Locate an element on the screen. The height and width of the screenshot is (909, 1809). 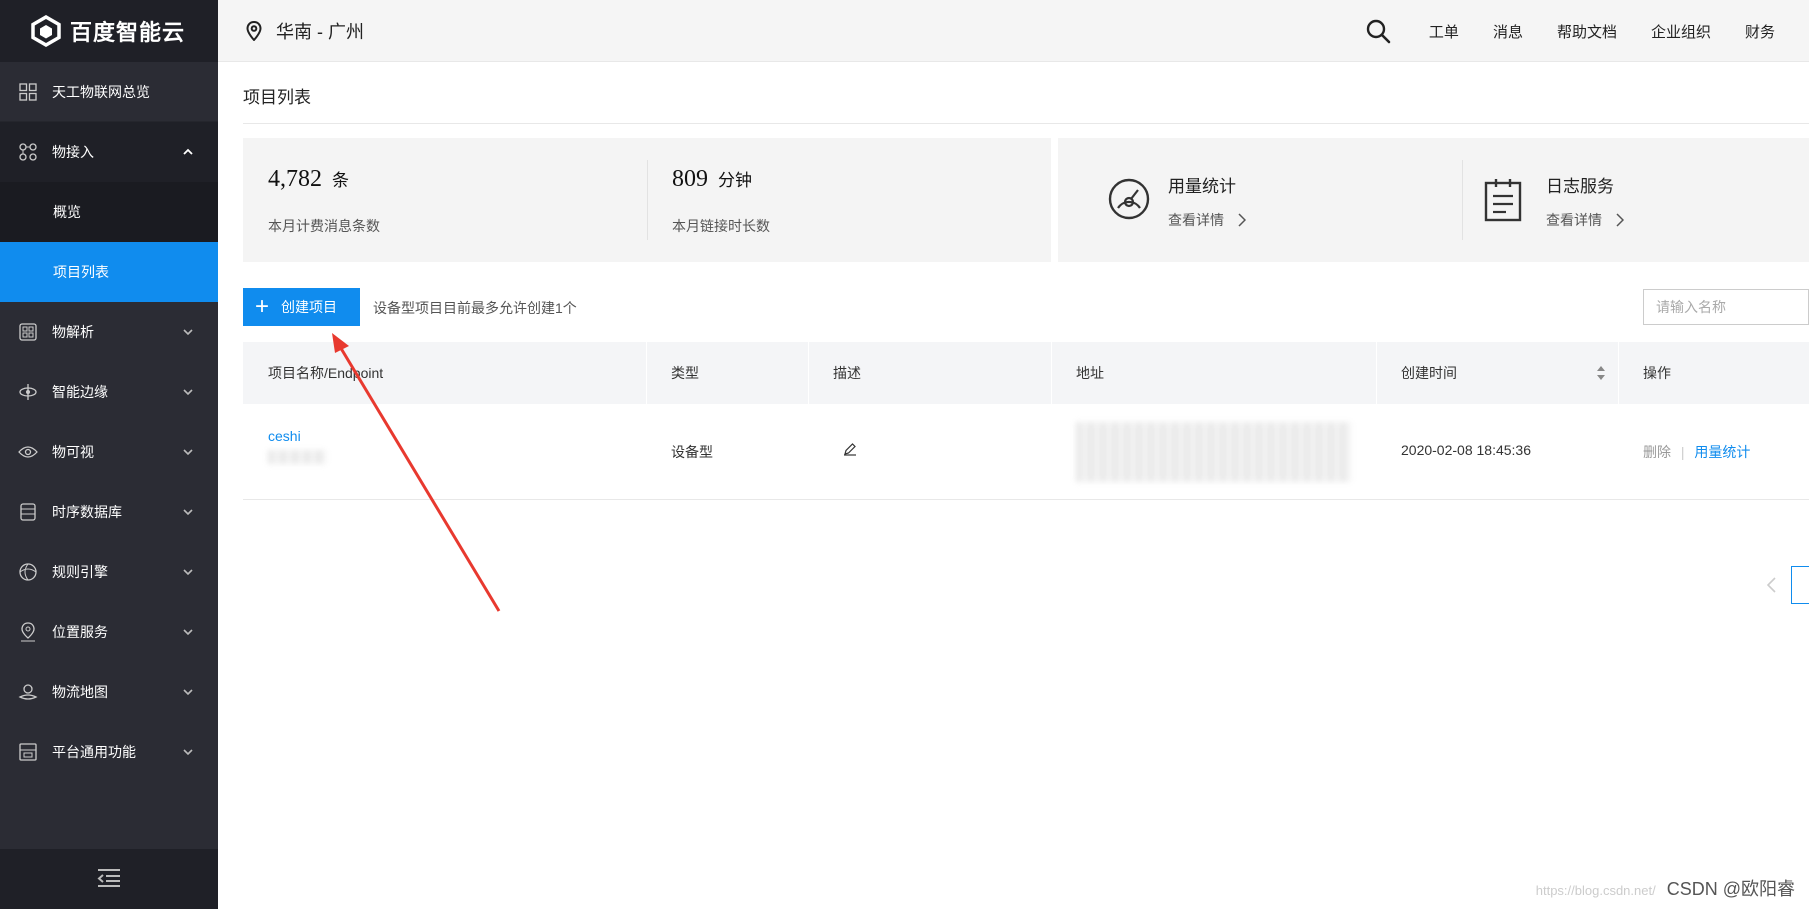
pagination is located at coordinates (1785, 585).